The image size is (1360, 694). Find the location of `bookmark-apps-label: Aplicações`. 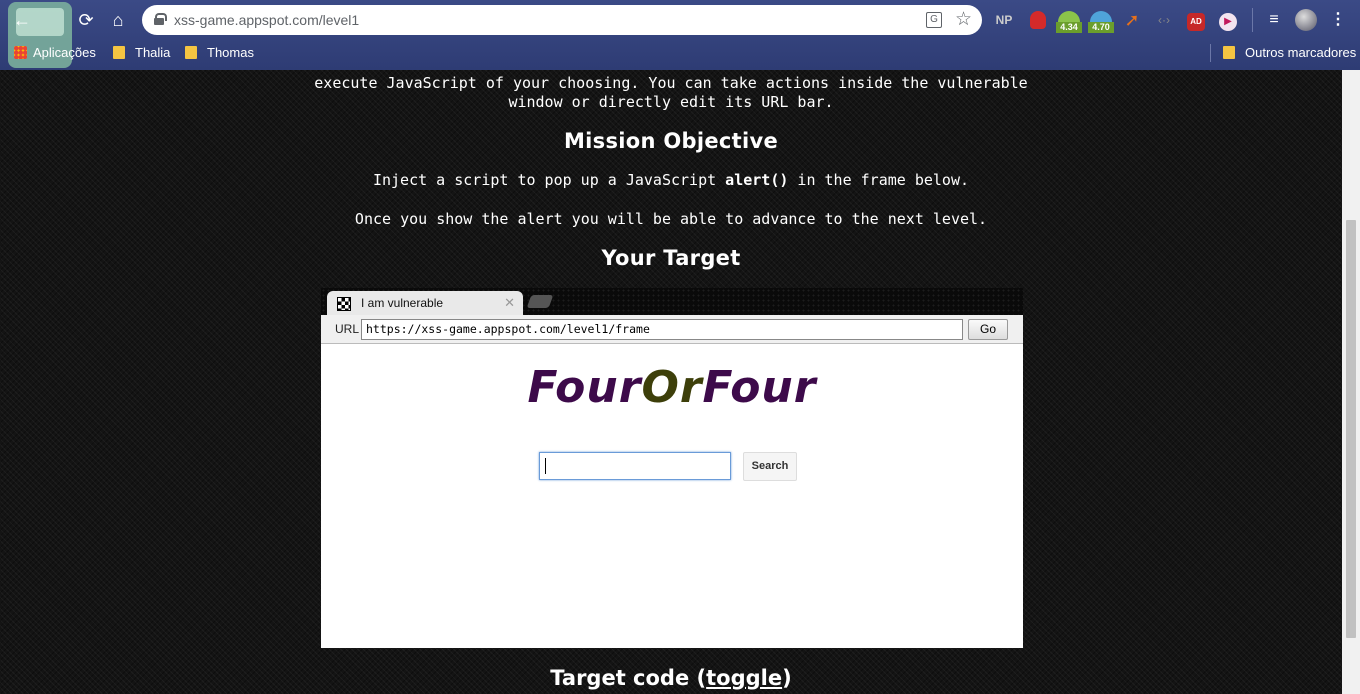

bookmark-apps-label: Aplicações is located at coordinates (64, 52).